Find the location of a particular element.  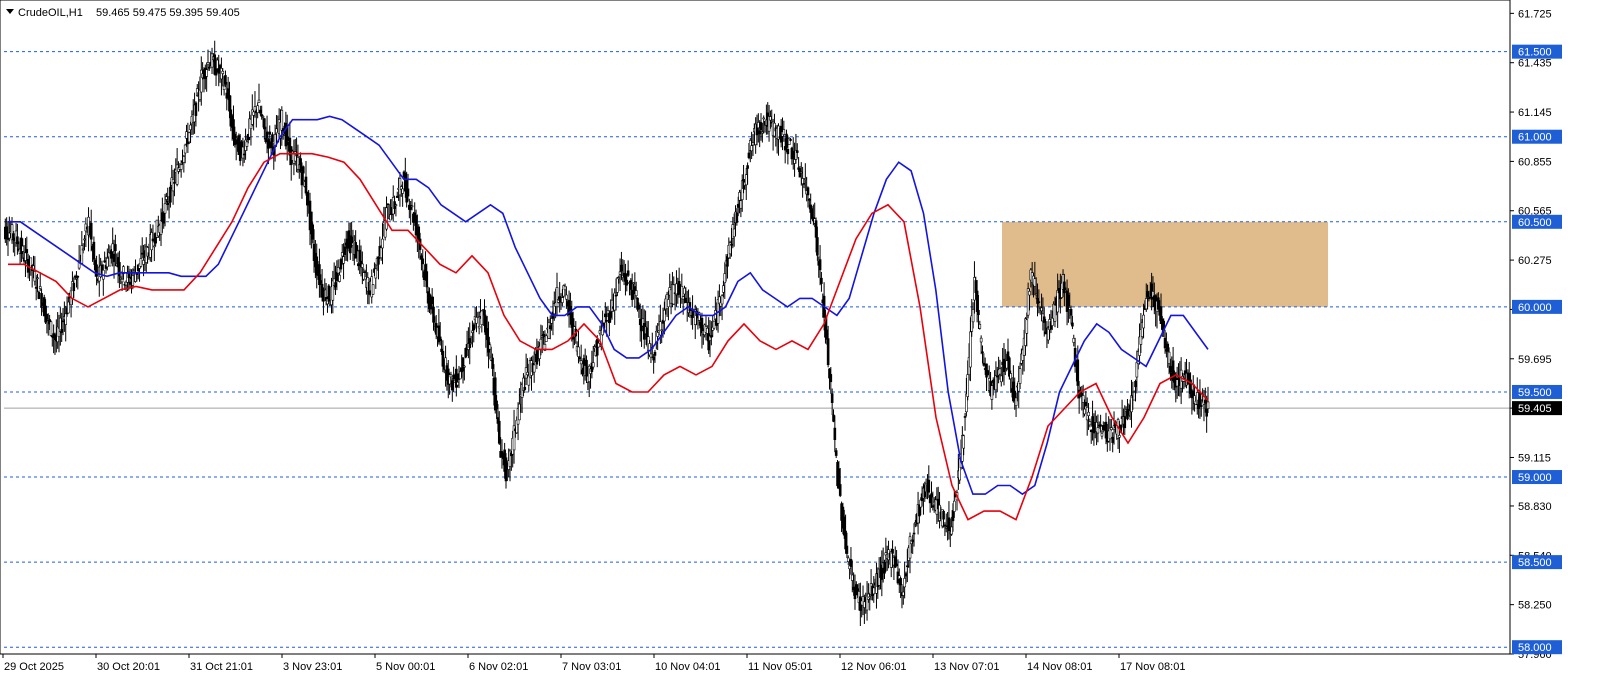

price-tick-label: 58.830 is located at coordinates (1535, 507).